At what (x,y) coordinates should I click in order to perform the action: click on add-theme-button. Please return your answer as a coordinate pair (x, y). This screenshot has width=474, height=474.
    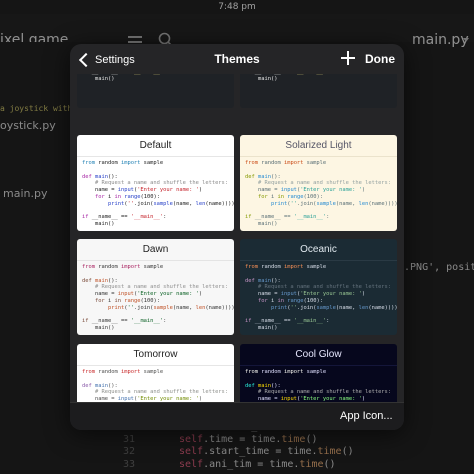
    Looking at the image, I should click on (348, 58).